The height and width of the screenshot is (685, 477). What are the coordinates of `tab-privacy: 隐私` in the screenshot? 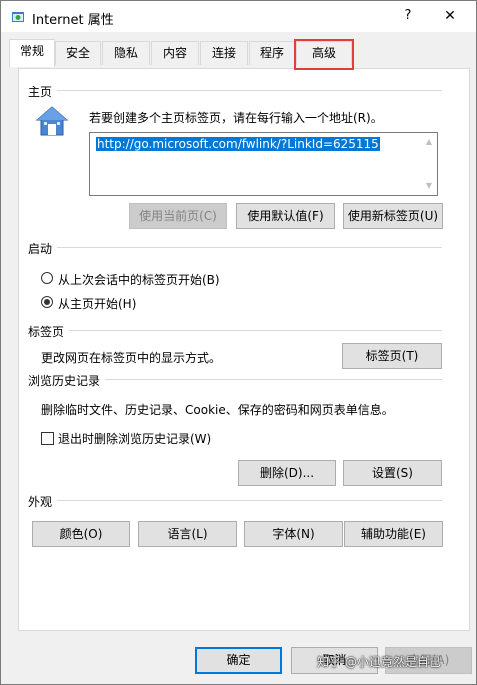 It's located at (126, 53).